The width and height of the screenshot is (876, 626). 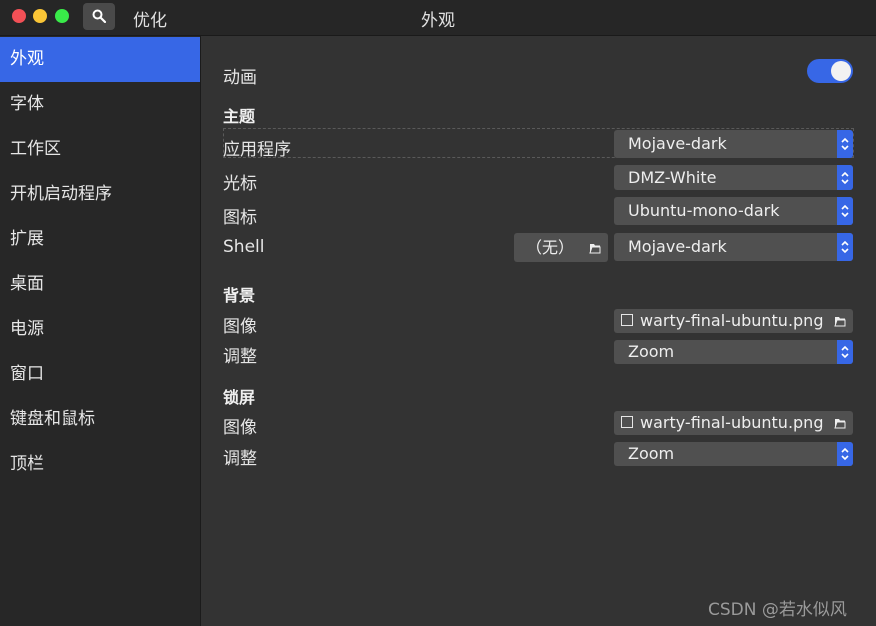 I want to click on sidebar-item-windows: 窗口, so click(x=100, y=374).